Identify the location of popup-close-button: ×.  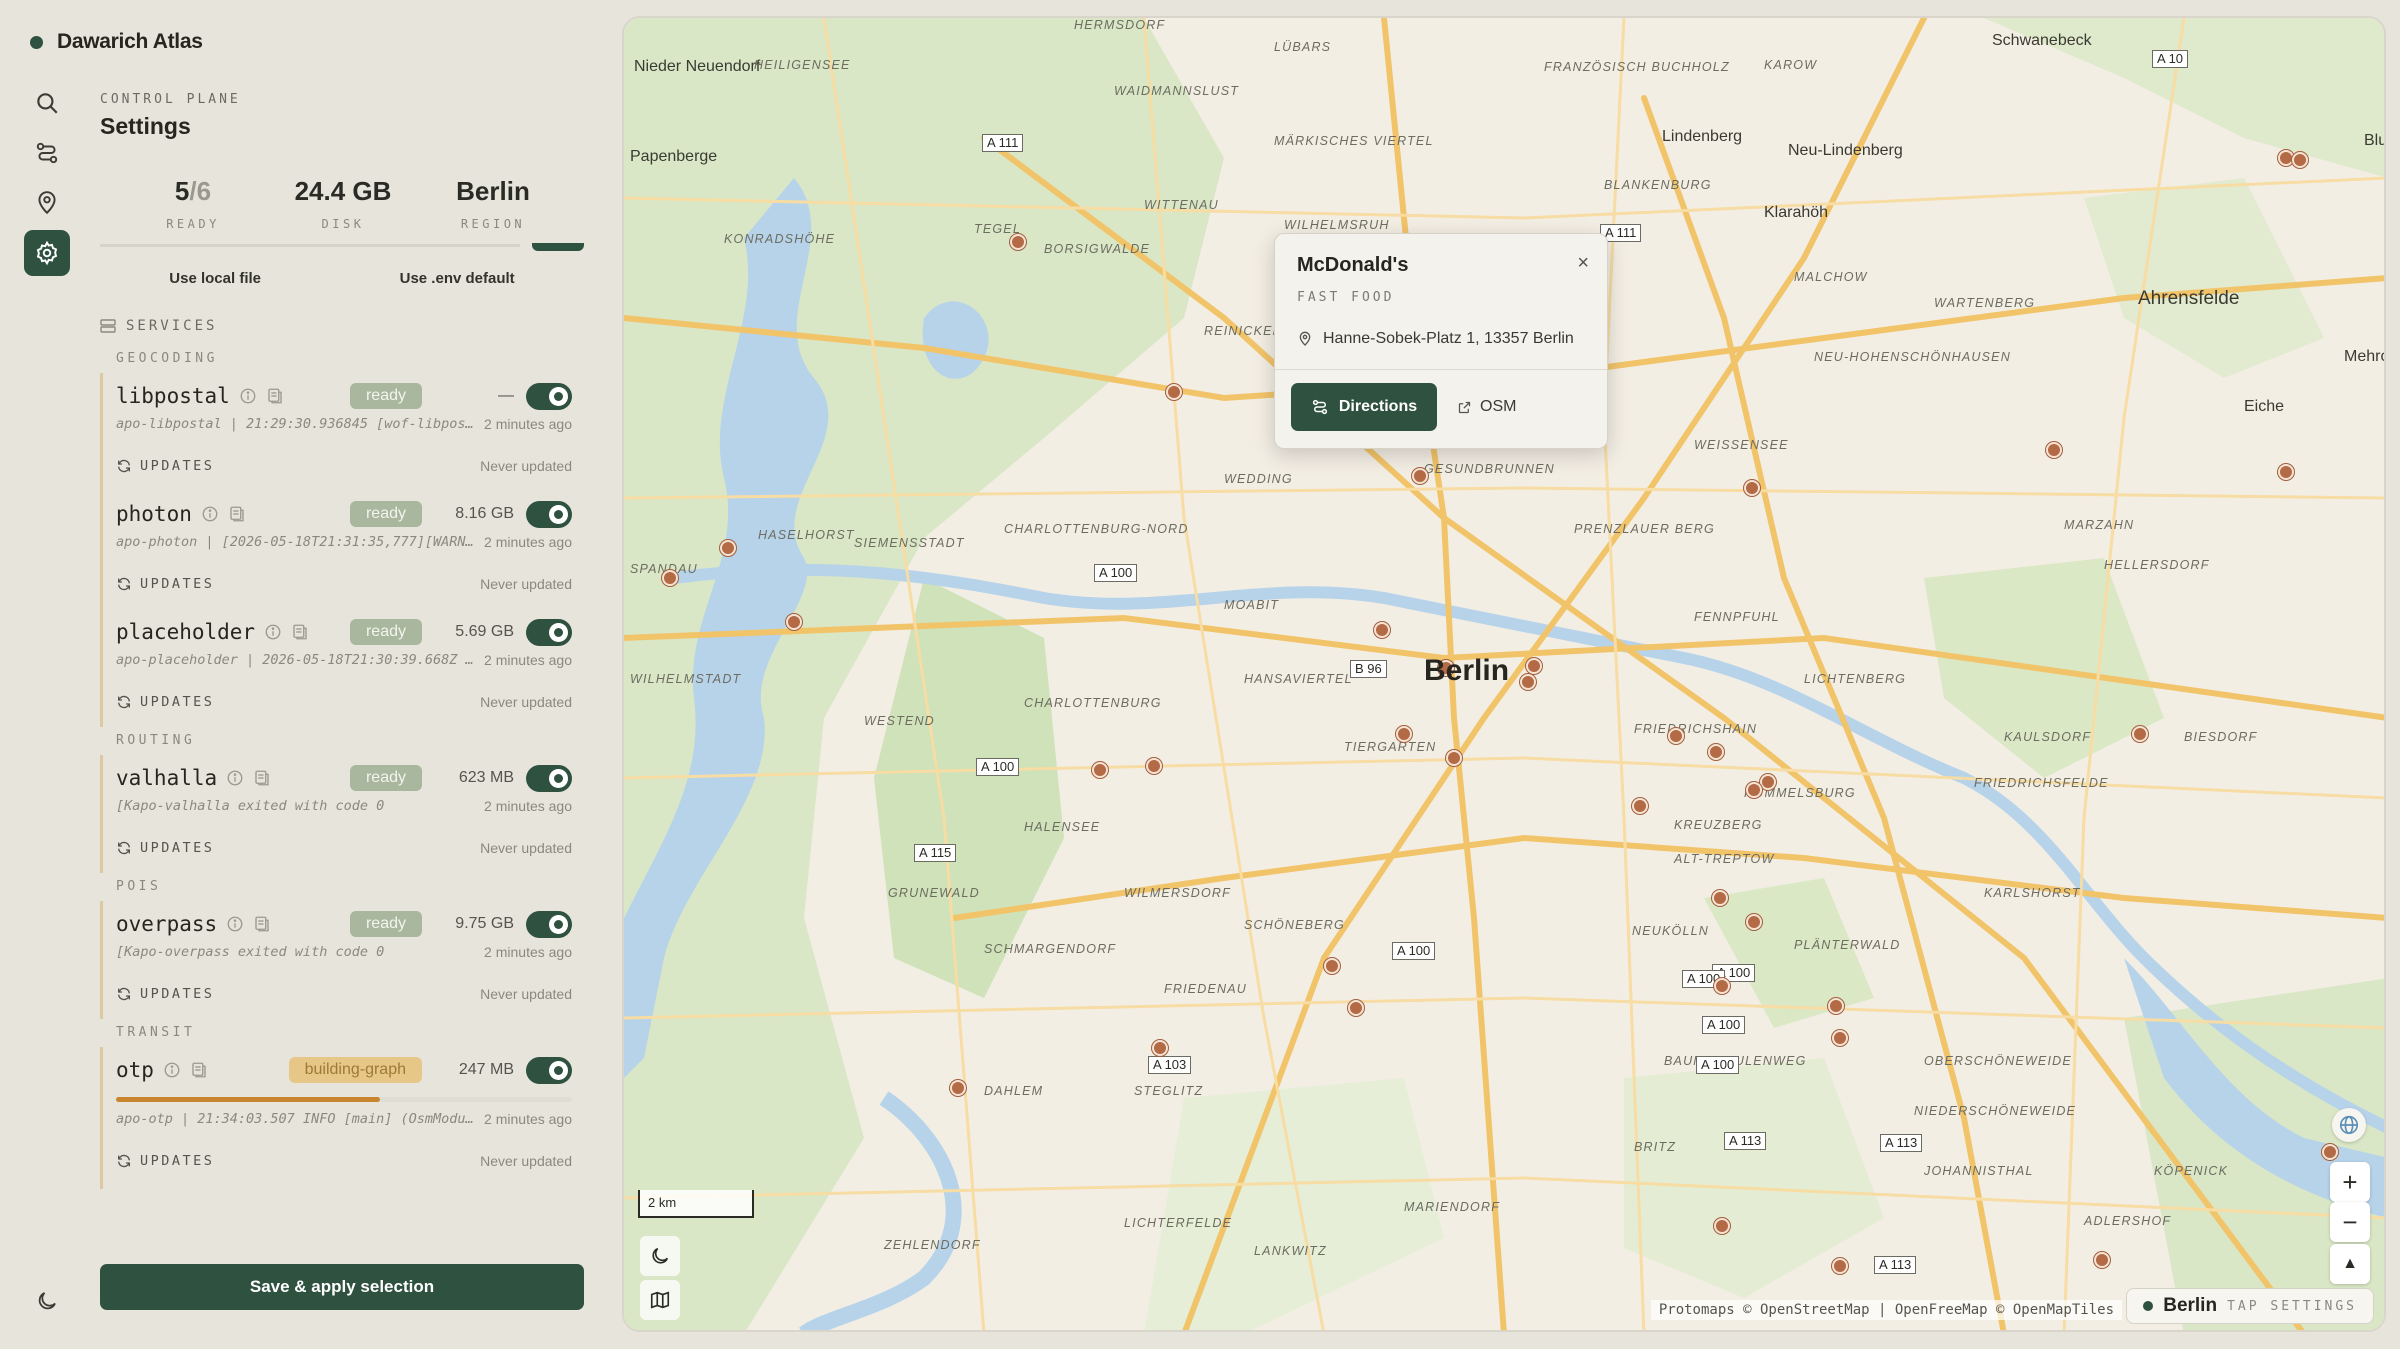
(1583, 263).